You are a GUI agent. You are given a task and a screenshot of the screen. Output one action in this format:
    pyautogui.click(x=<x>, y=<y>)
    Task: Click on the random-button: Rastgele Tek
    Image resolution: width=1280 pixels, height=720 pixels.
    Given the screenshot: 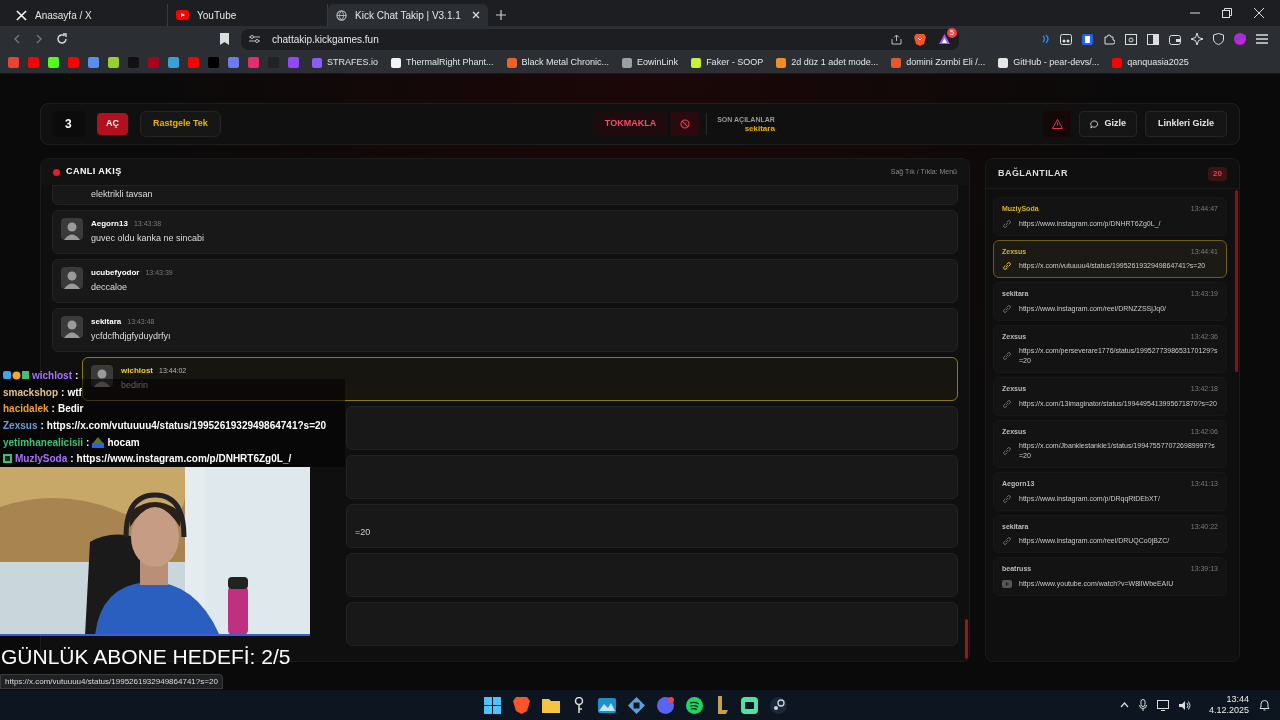 What is the action you would take?
    pyautogui.click(x=180, y=124)
    